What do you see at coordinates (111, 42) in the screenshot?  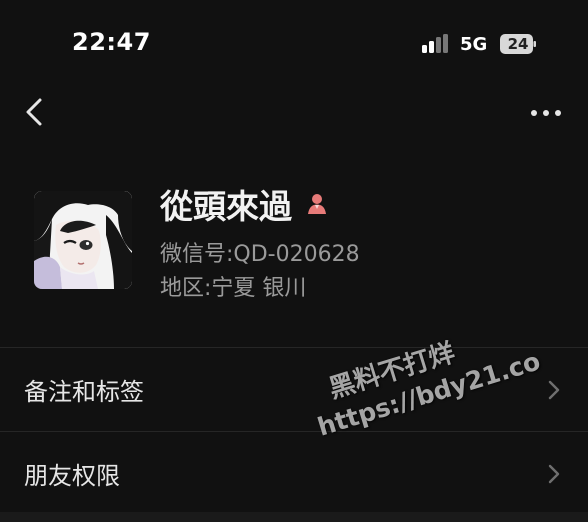 I see `status-time: 22:47` at bounding box center [111, 42].